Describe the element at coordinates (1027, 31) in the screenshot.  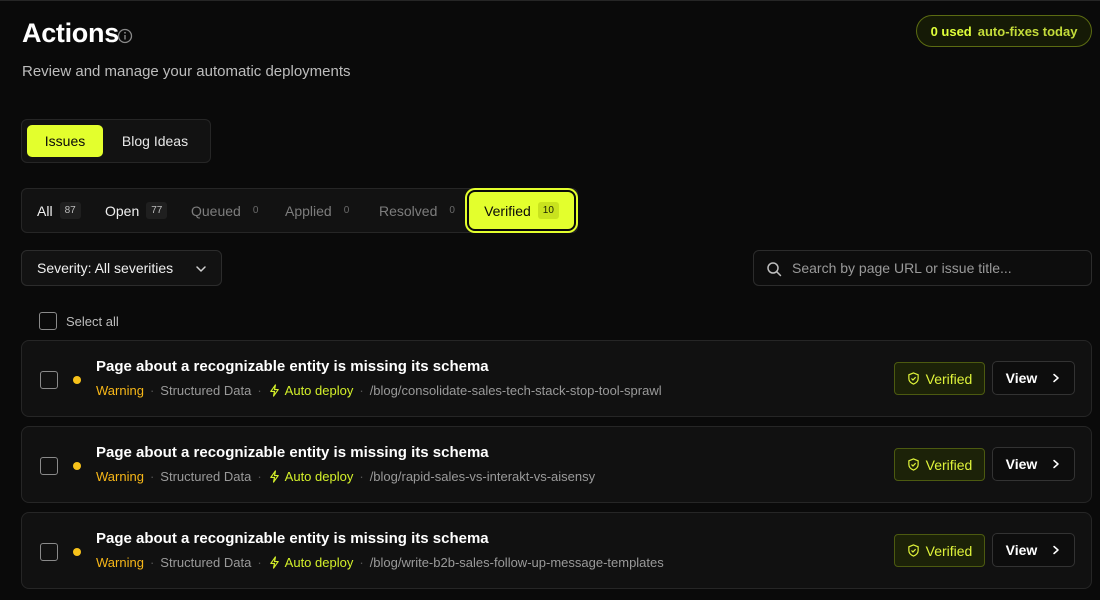
I see `usage-label: auto-fixes today` at that location.